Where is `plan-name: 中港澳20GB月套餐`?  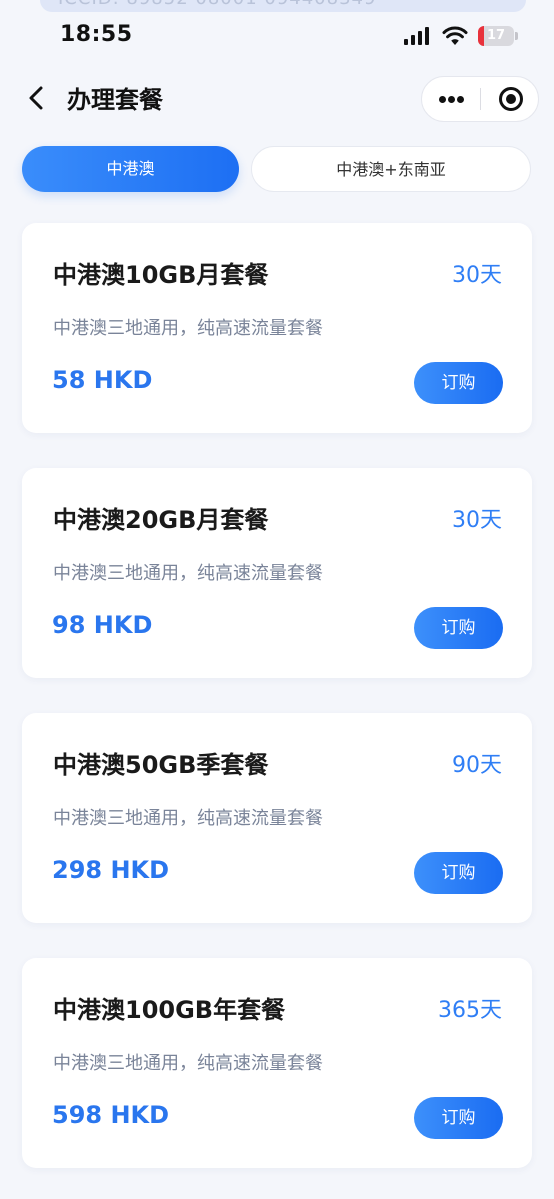
plan-name: 中港澳20GB月套餐 is located at coordinates (161, 520).